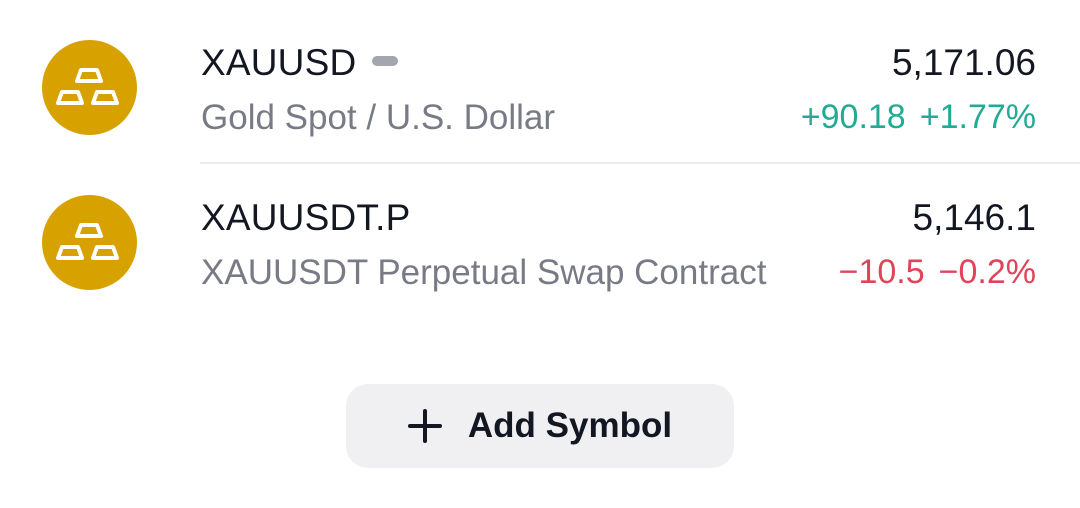  Describe the element at coordinates (918, 117) in the screenshot. I see `price-change: +90.18 +1.77%` at that location.